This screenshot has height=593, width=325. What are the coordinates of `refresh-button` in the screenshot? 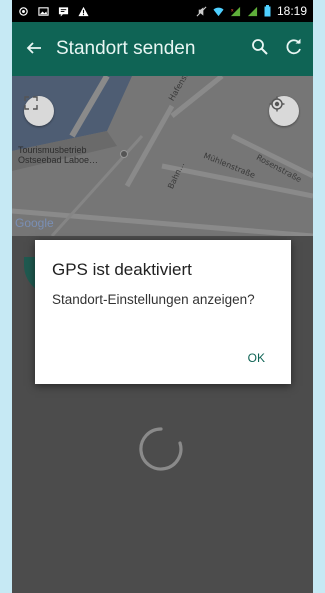 It's located at (294, 49).